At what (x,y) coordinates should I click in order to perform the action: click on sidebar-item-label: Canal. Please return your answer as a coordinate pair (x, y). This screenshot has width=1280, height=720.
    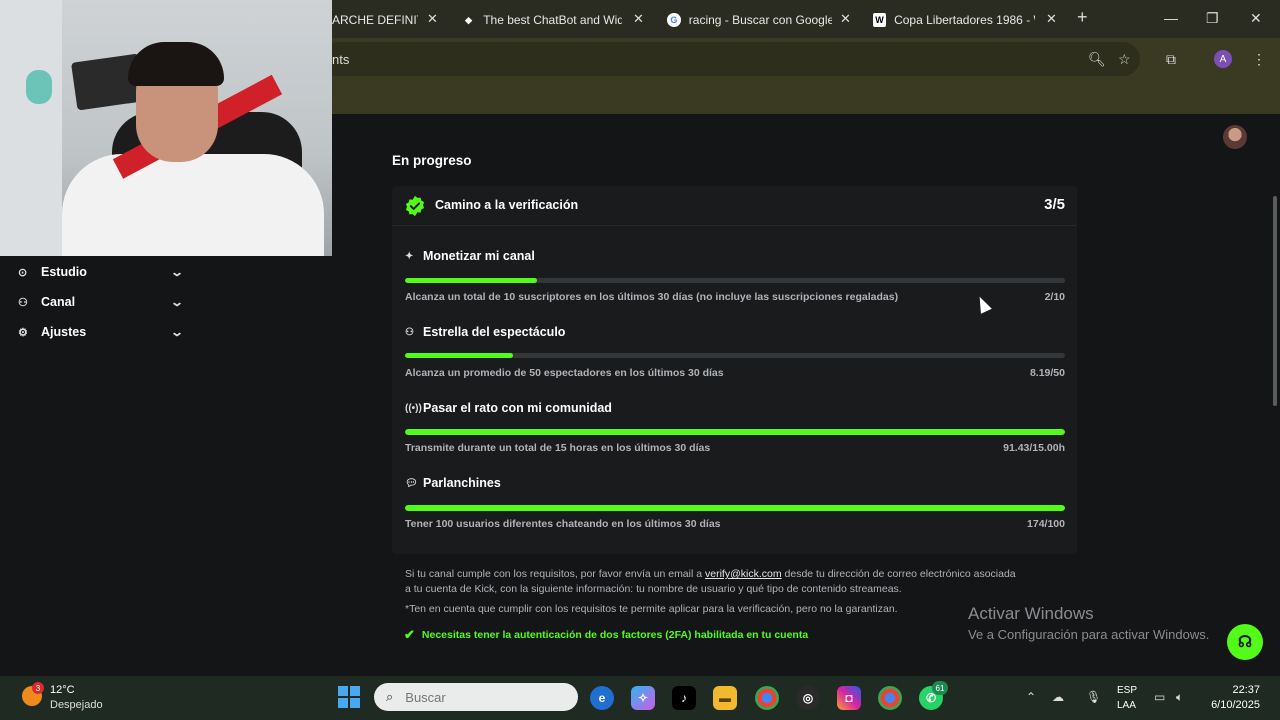
    Looking at the image, I should click on (58, 302).